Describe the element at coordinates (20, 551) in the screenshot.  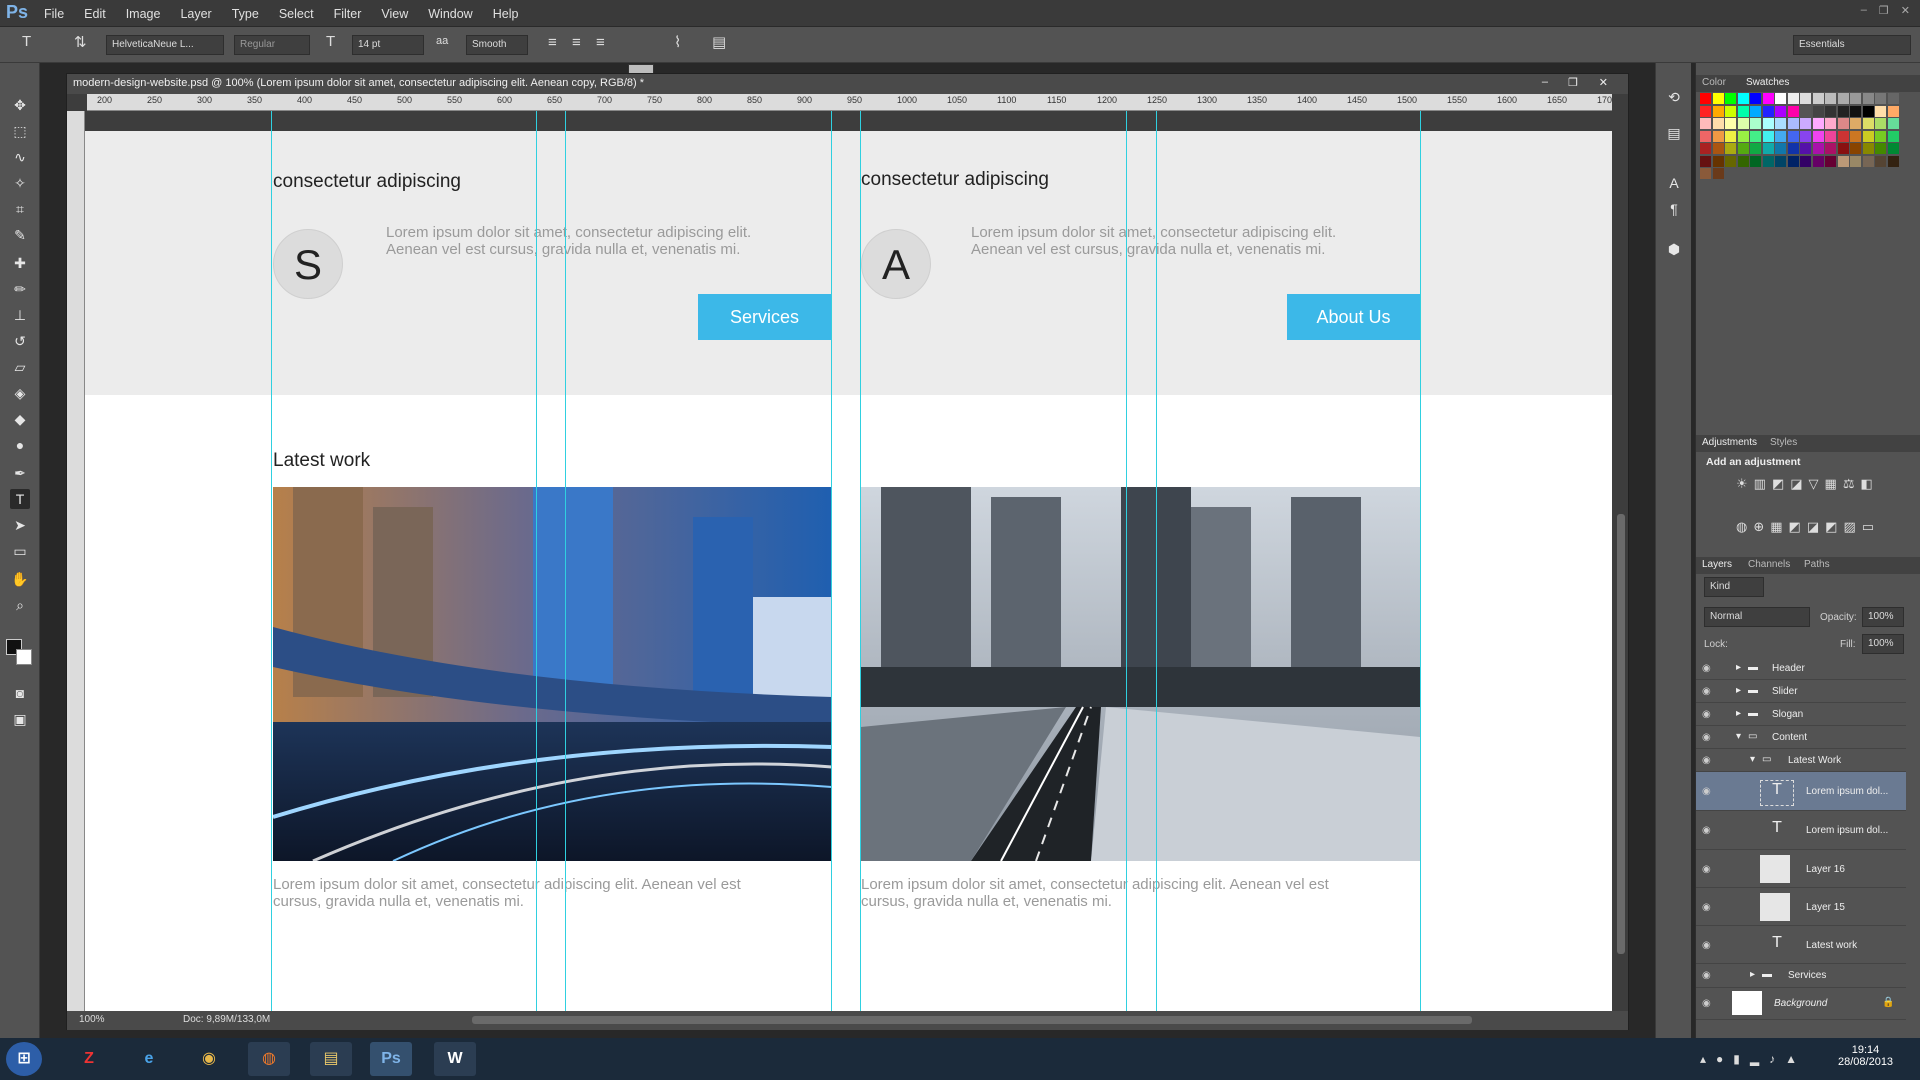
I see `shape-tool-icon: ▭` at that location.